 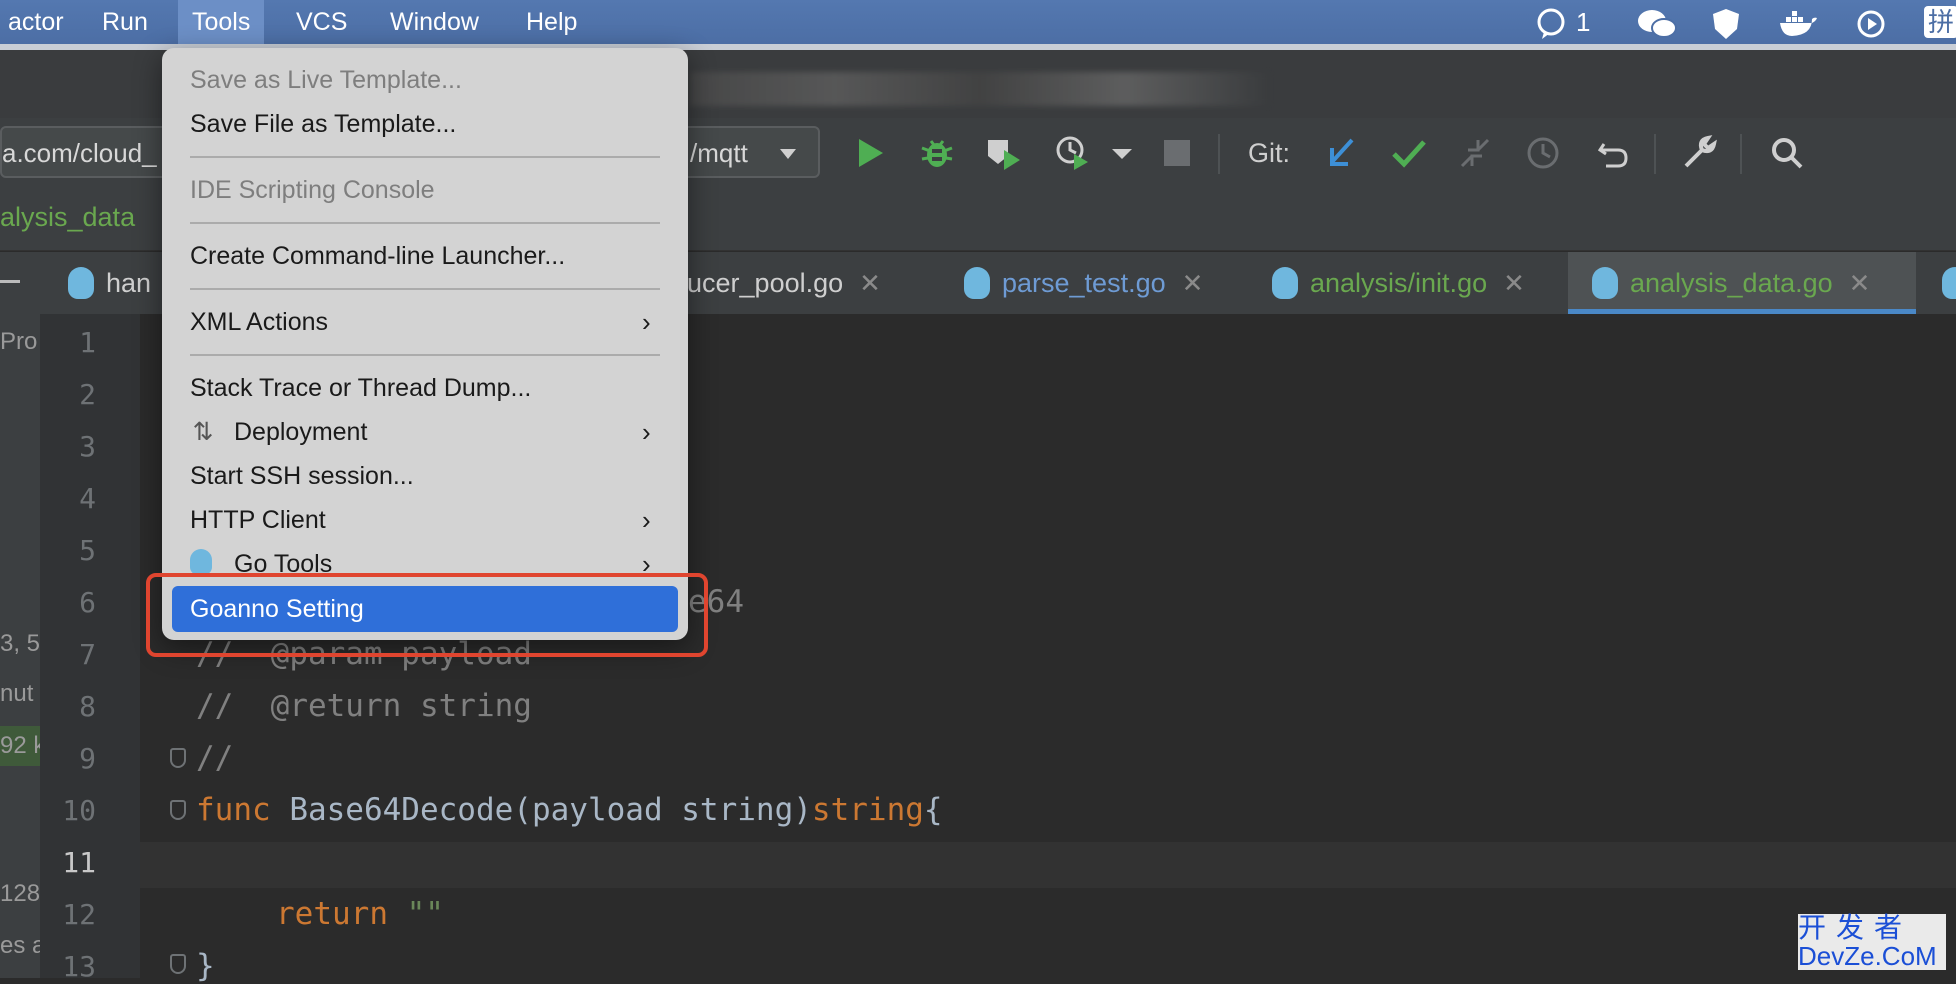 What do you see at coordinates (434, 22) in the screenshot?
I see `menu-window: Window` at bounding box center [434, 22].